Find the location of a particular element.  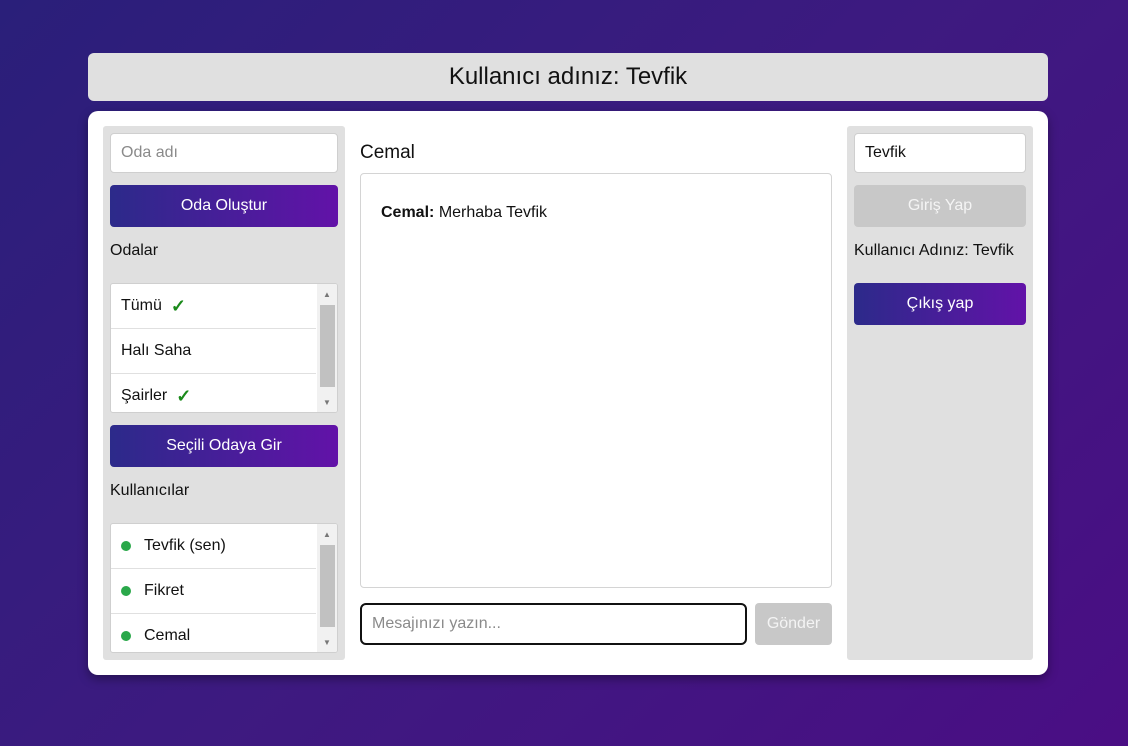

room-item-label: Halı Saha is located at coordinates (156, 350).